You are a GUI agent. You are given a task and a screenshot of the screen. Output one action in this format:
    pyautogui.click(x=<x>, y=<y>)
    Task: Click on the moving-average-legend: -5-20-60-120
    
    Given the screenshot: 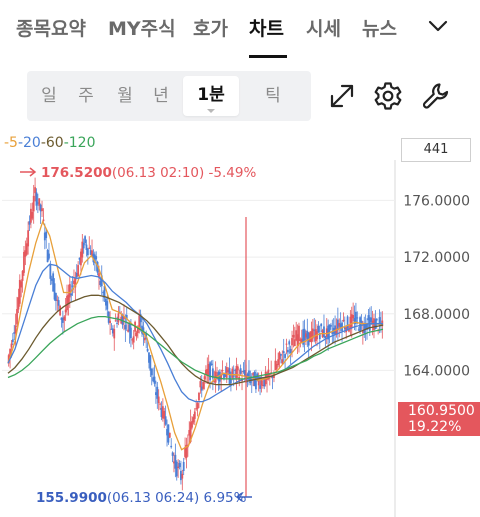 What is the action you would take?
    pyautogui.click(x=50, y=143)
    